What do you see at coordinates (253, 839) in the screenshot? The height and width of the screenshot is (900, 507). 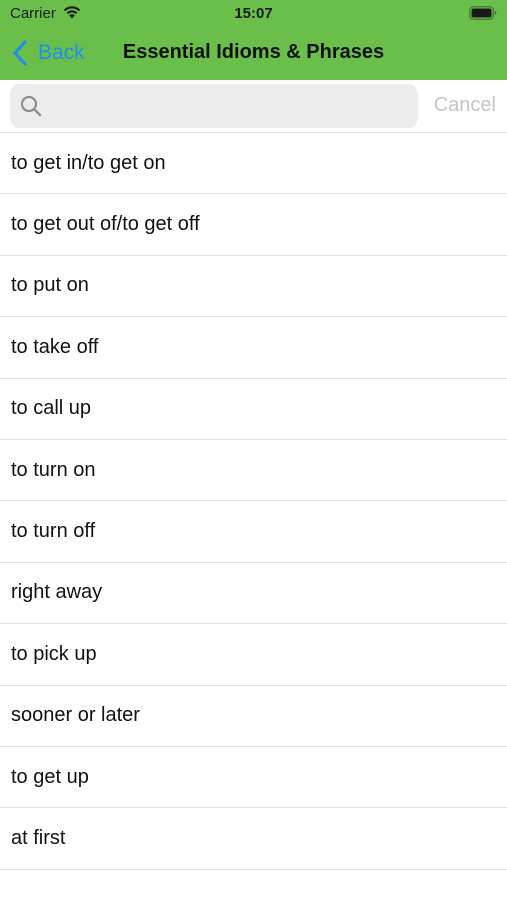 I see `list-item: at first` at bounding box center [253, 839].